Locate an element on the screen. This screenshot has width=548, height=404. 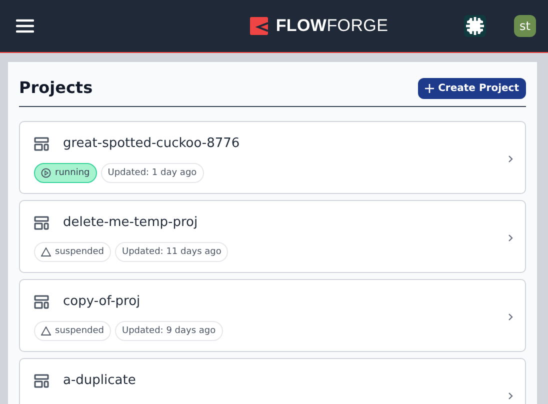
plus-icon is located at coordinates (429, 88).